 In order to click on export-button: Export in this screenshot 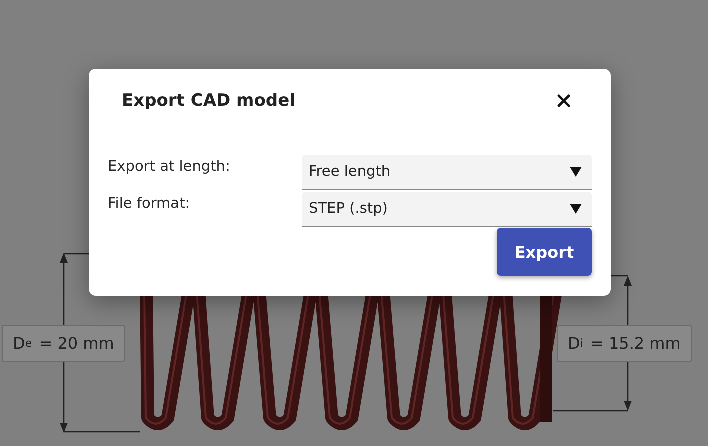, I will do `click(544, 252)`.